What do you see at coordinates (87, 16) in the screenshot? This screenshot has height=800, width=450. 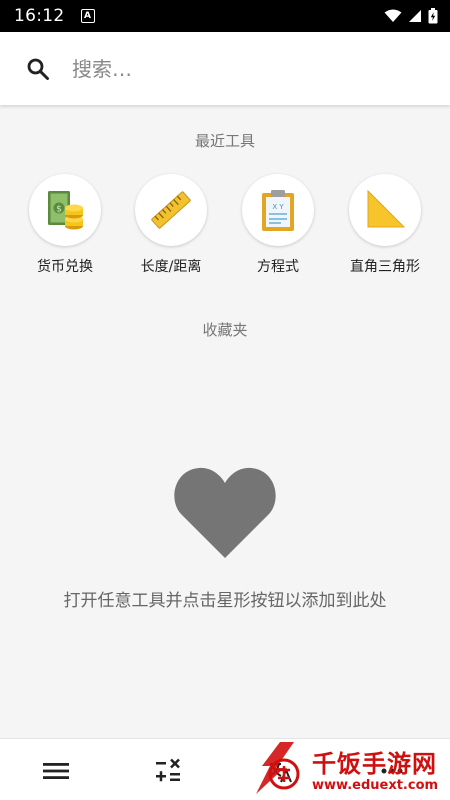 I see `notification-badge: A` at bounding box center [87, 16].